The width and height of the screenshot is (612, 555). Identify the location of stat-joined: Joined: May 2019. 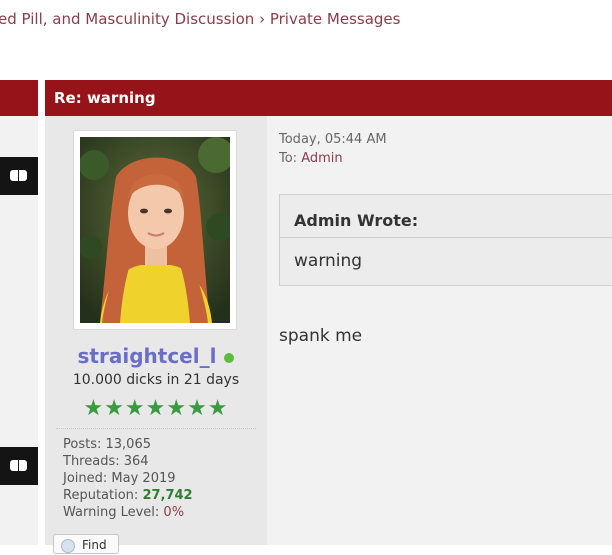
(128, 478).